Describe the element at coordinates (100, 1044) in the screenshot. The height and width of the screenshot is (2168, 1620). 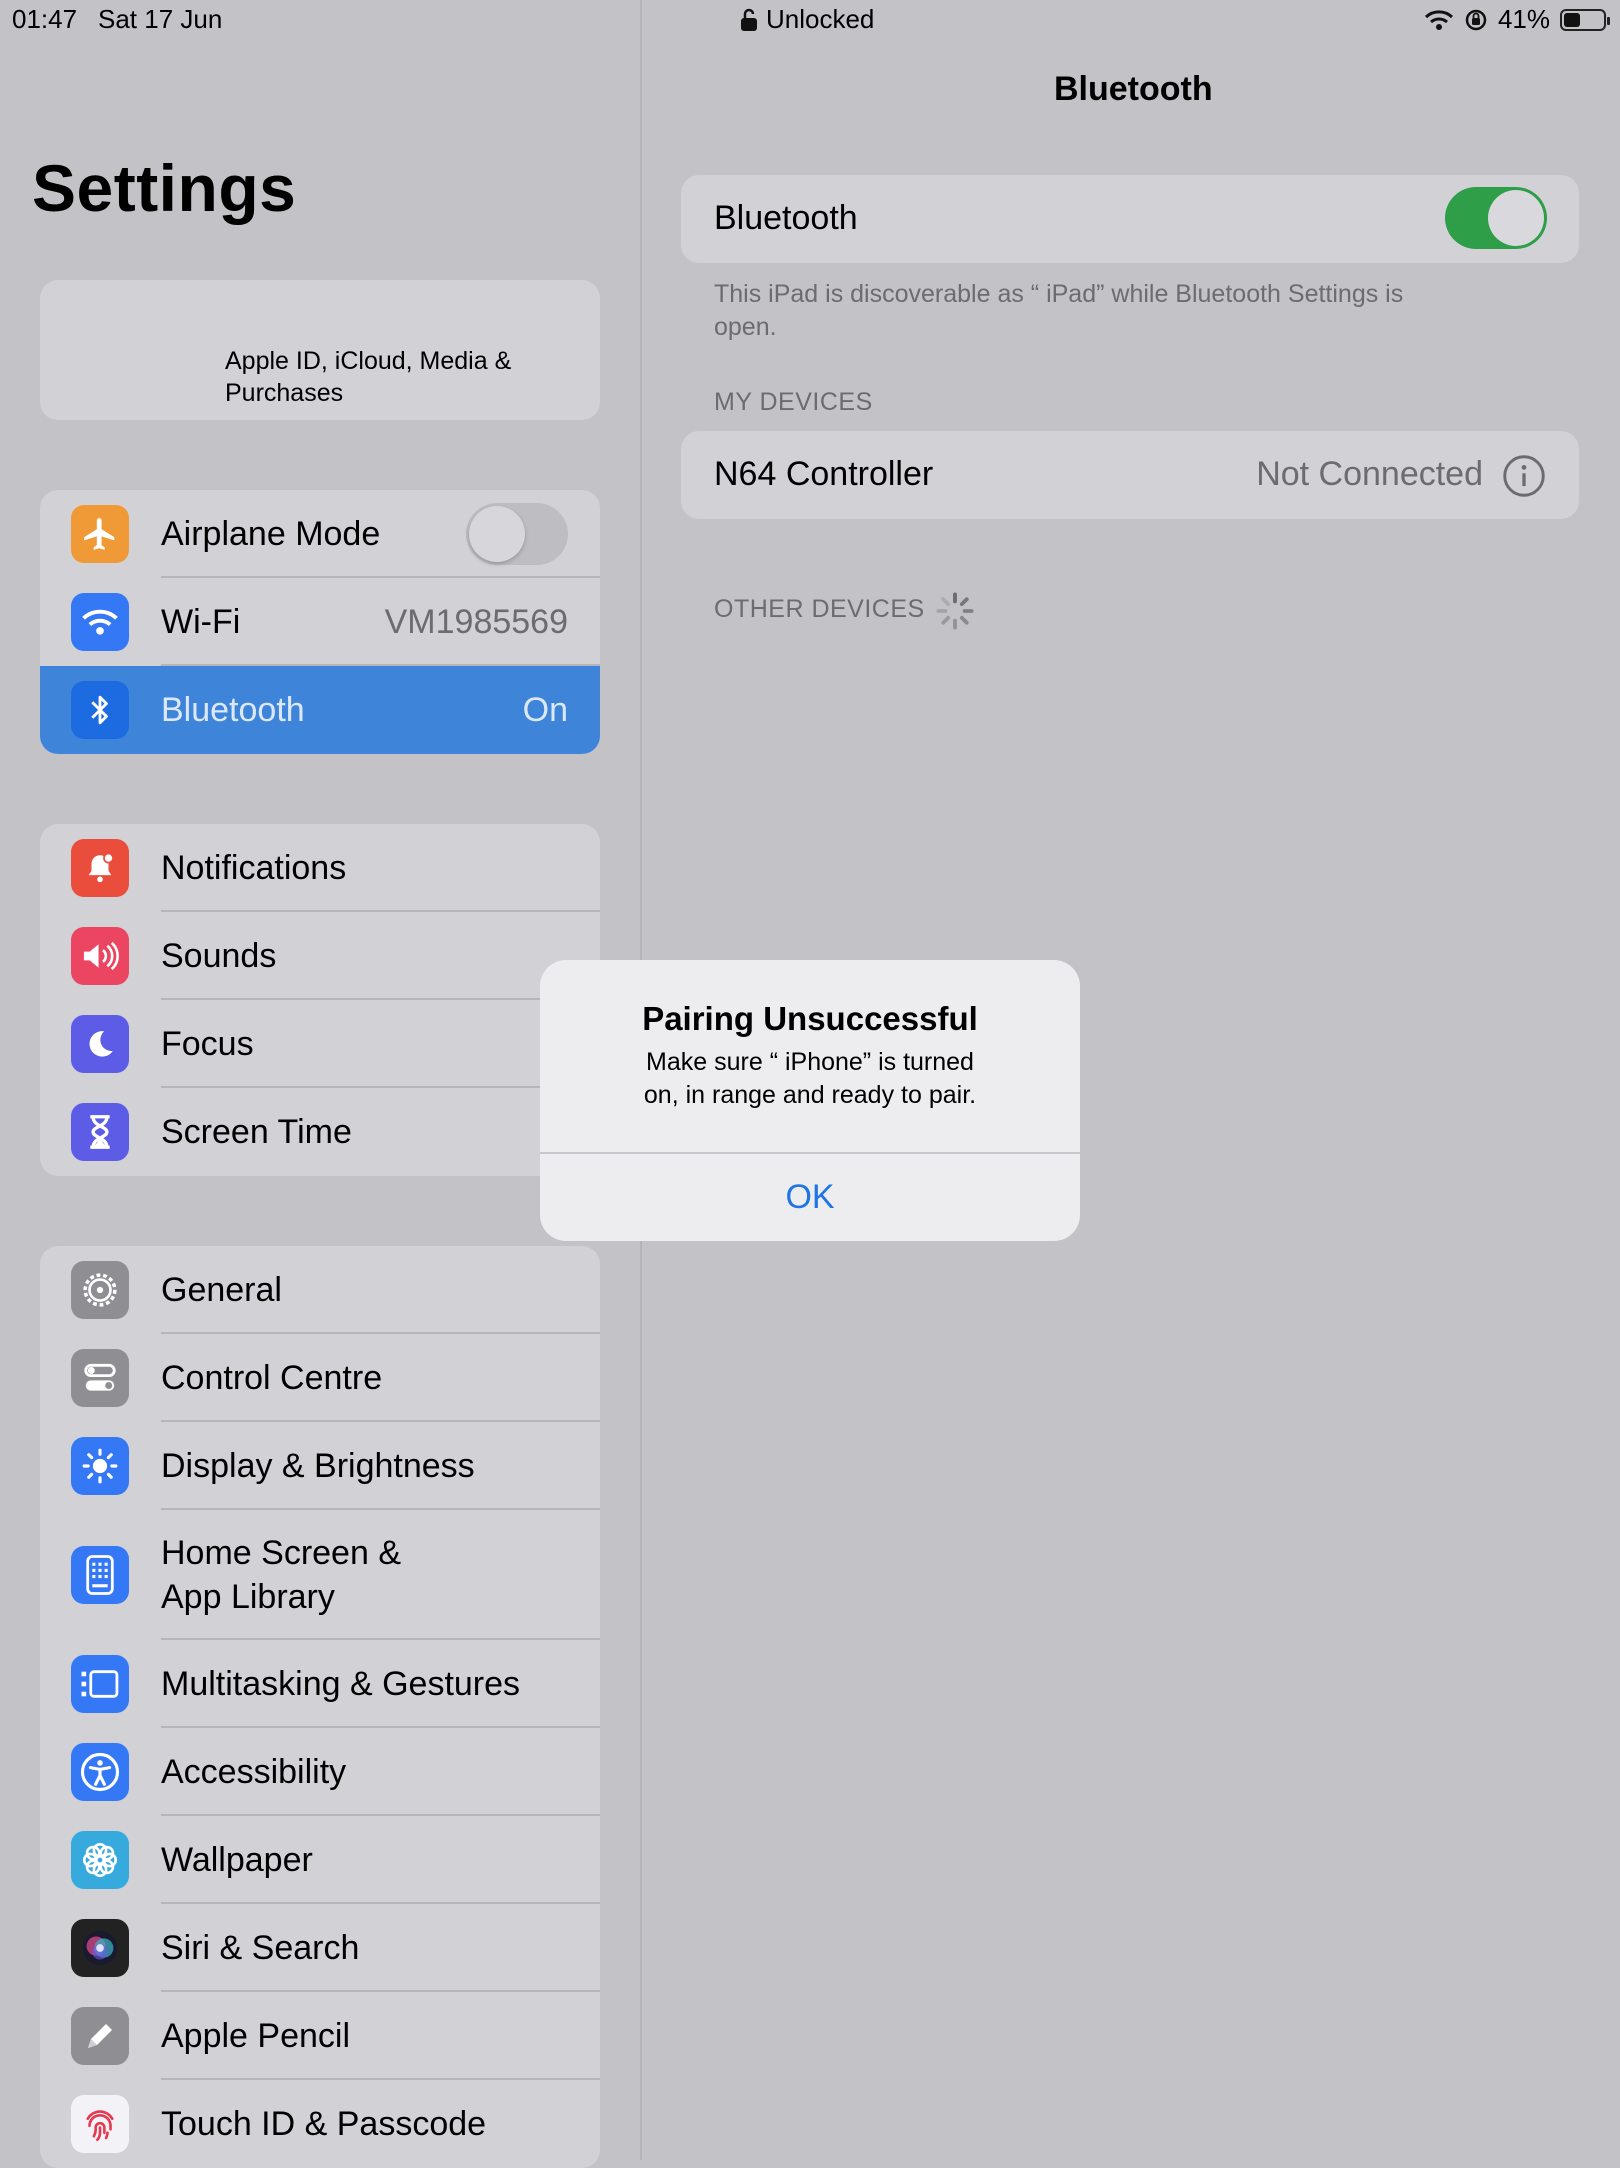
I see `moon-icon` at that location.